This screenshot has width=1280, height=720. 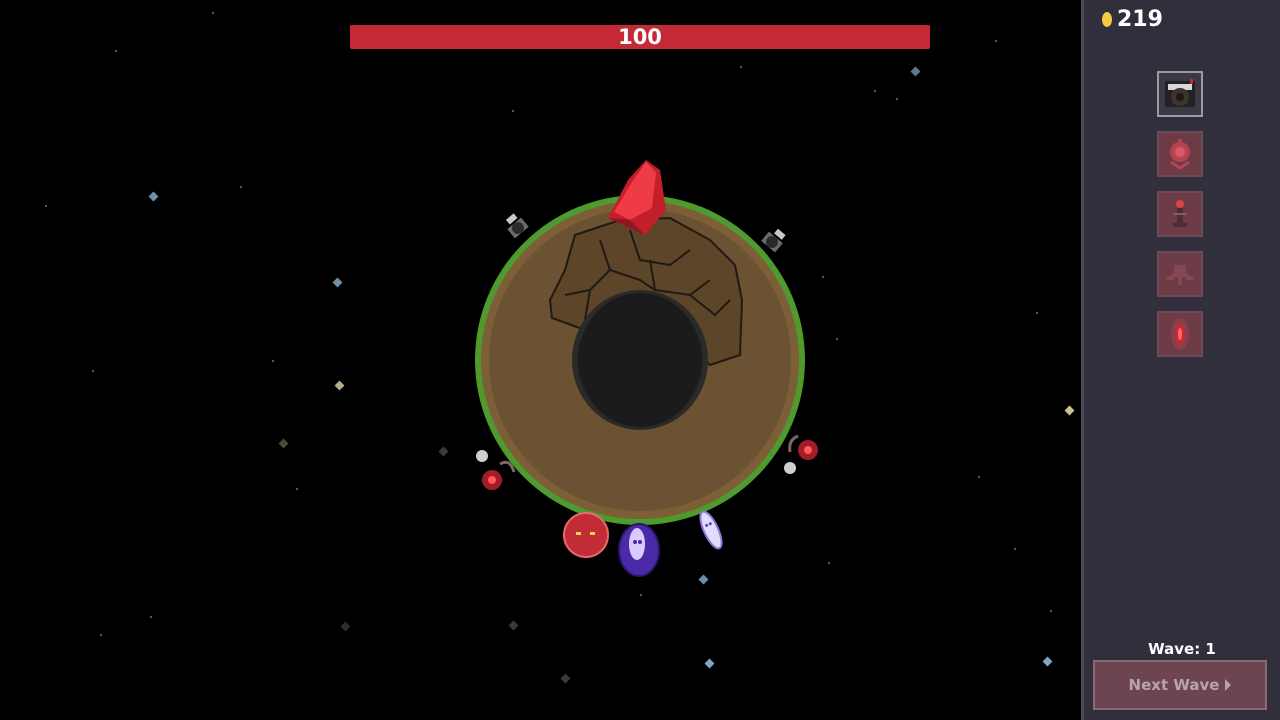 I want to click on next-wave-button: Next Wave, so click(x=1180, y=685).